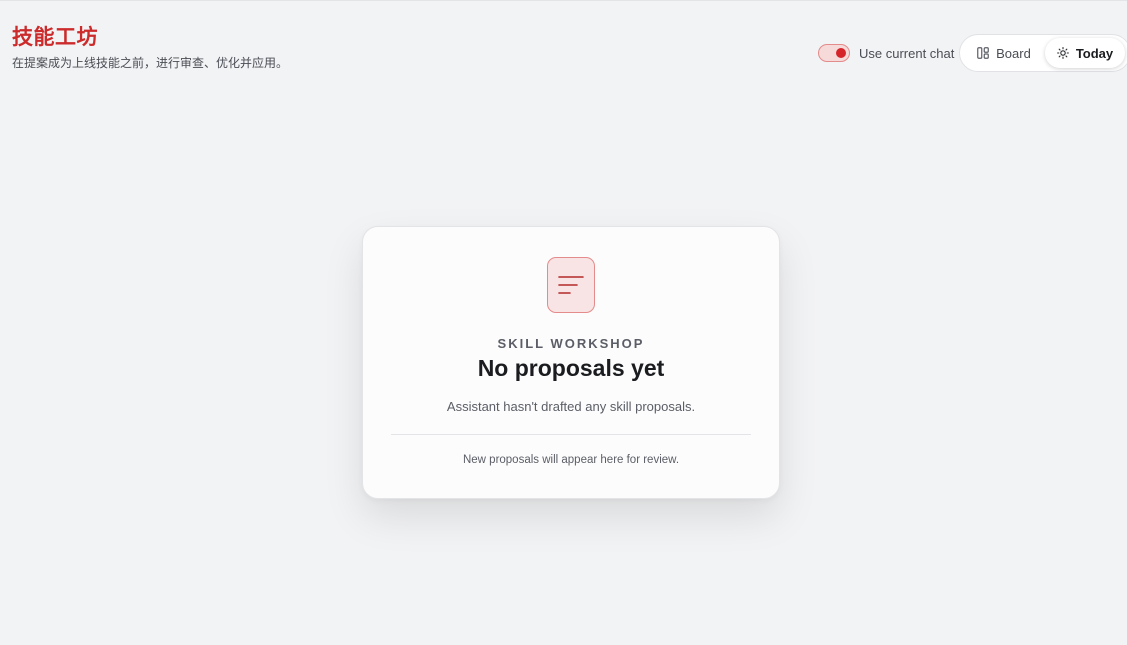 This screenshot has height=645, width=1127. I want to click on page-subtitle: 在提案成为上线技能之前，进行审查、优化并应用。, so click(150, 63).